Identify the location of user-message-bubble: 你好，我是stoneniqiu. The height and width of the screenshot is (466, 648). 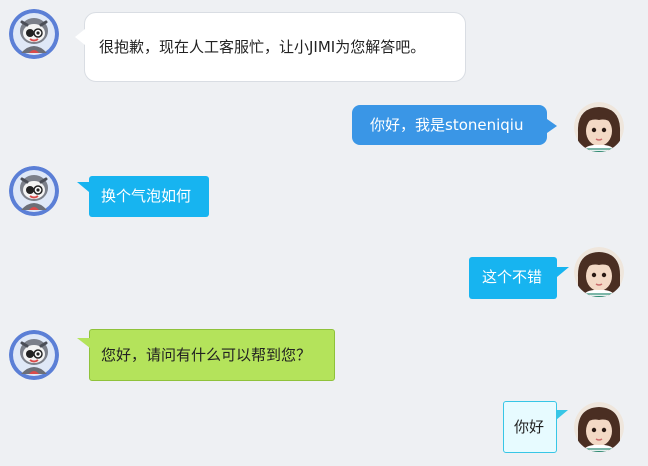
(454, 125).